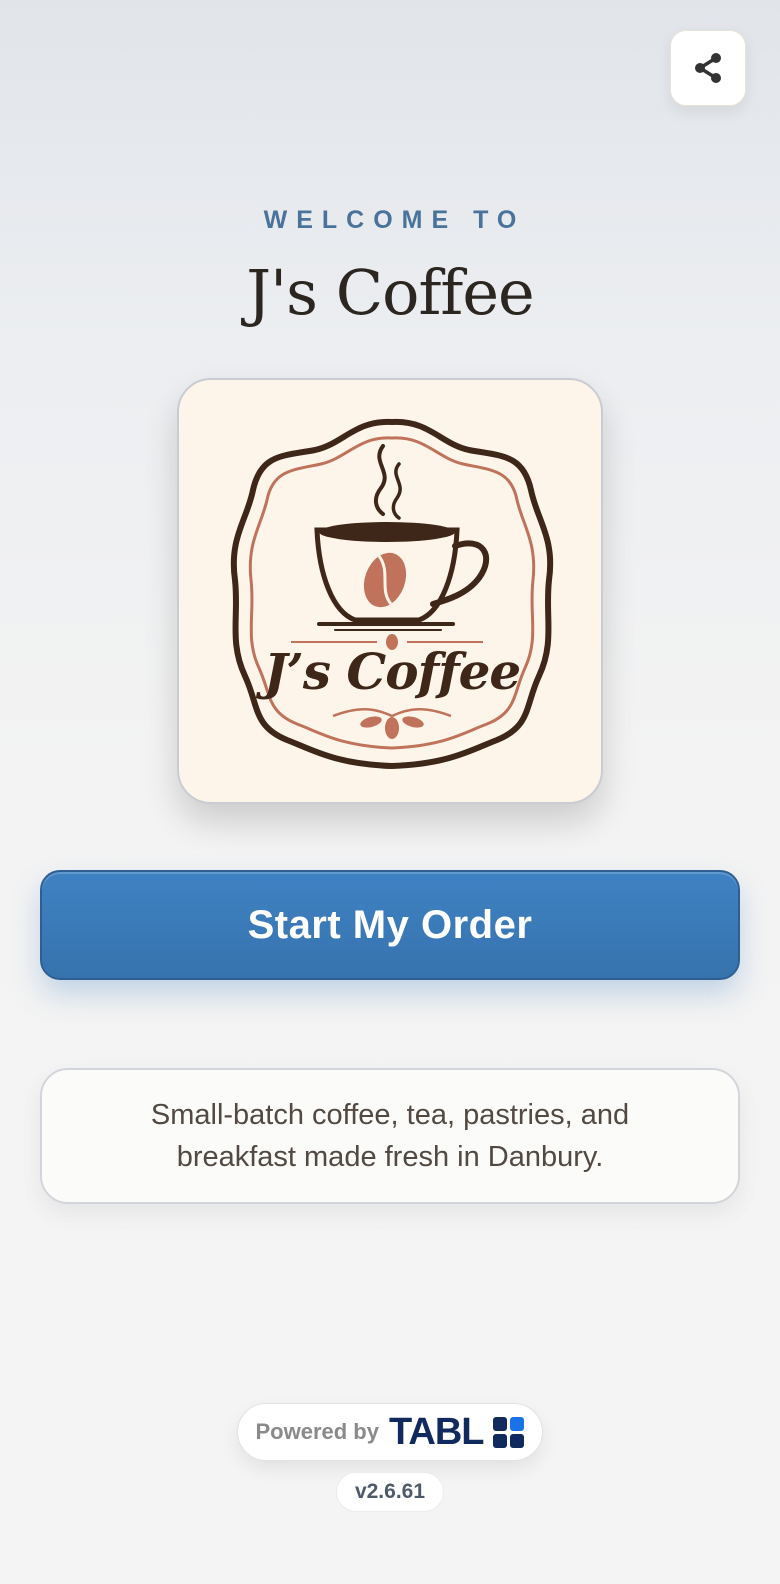 Image resolution: width=780 pixels, height=1584 pixels. What do you see at coordinates (317, 1431) in the screenshot?
I see `powered-by-label: Powered by` at bounding box center [317, 1431].